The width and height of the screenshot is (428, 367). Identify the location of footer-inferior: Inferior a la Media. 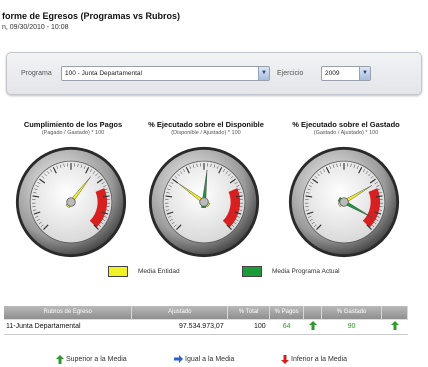
(314, 359).